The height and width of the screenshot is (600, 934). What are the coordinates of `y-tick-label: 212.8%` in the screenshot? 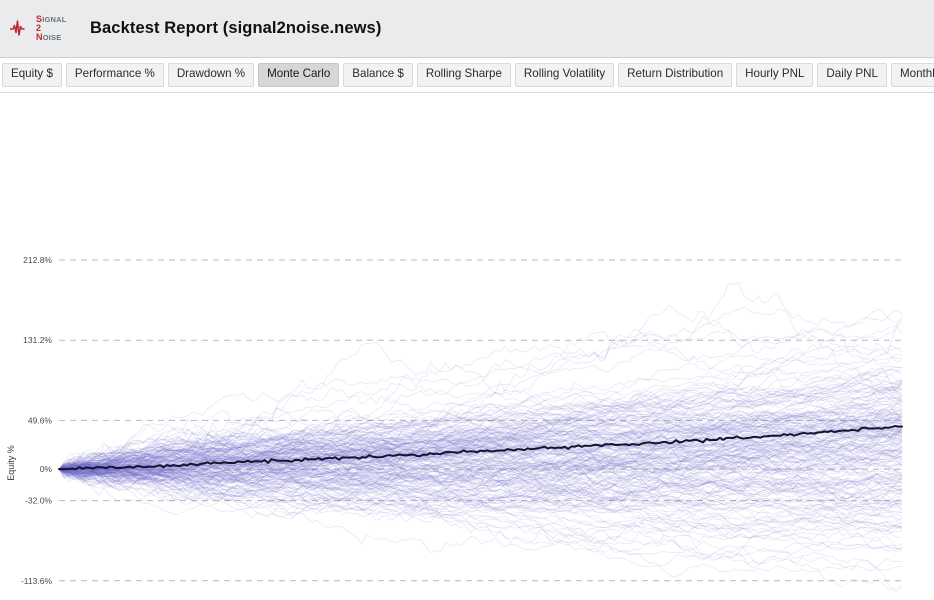 It's located at (37, 260).